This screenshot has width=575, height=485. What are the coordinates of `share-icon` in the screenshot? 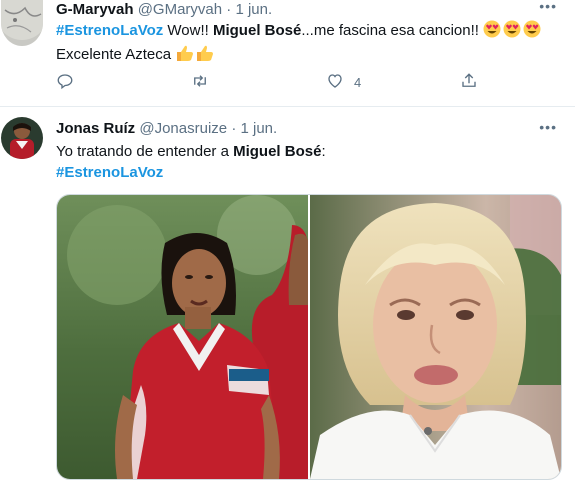 It's located at (469, 82).